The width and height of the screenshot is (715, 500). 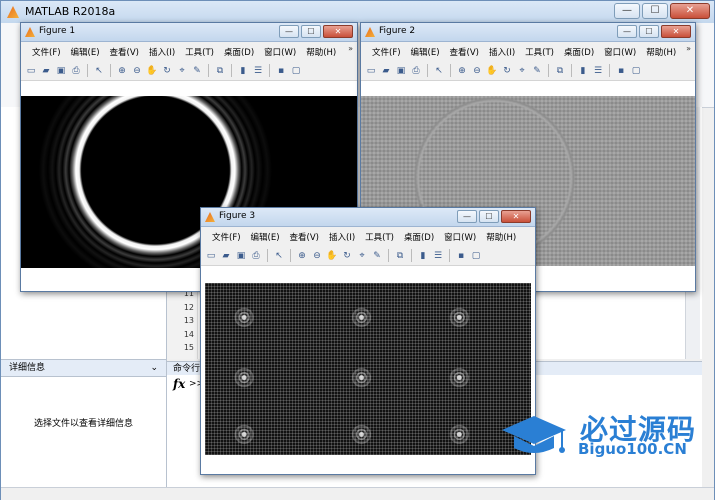 What do you see at coordinates (182, 324) in the screenshot?
I see `line-number-gutter: 11 12 13 14 15` at bounding box center [182, 324].